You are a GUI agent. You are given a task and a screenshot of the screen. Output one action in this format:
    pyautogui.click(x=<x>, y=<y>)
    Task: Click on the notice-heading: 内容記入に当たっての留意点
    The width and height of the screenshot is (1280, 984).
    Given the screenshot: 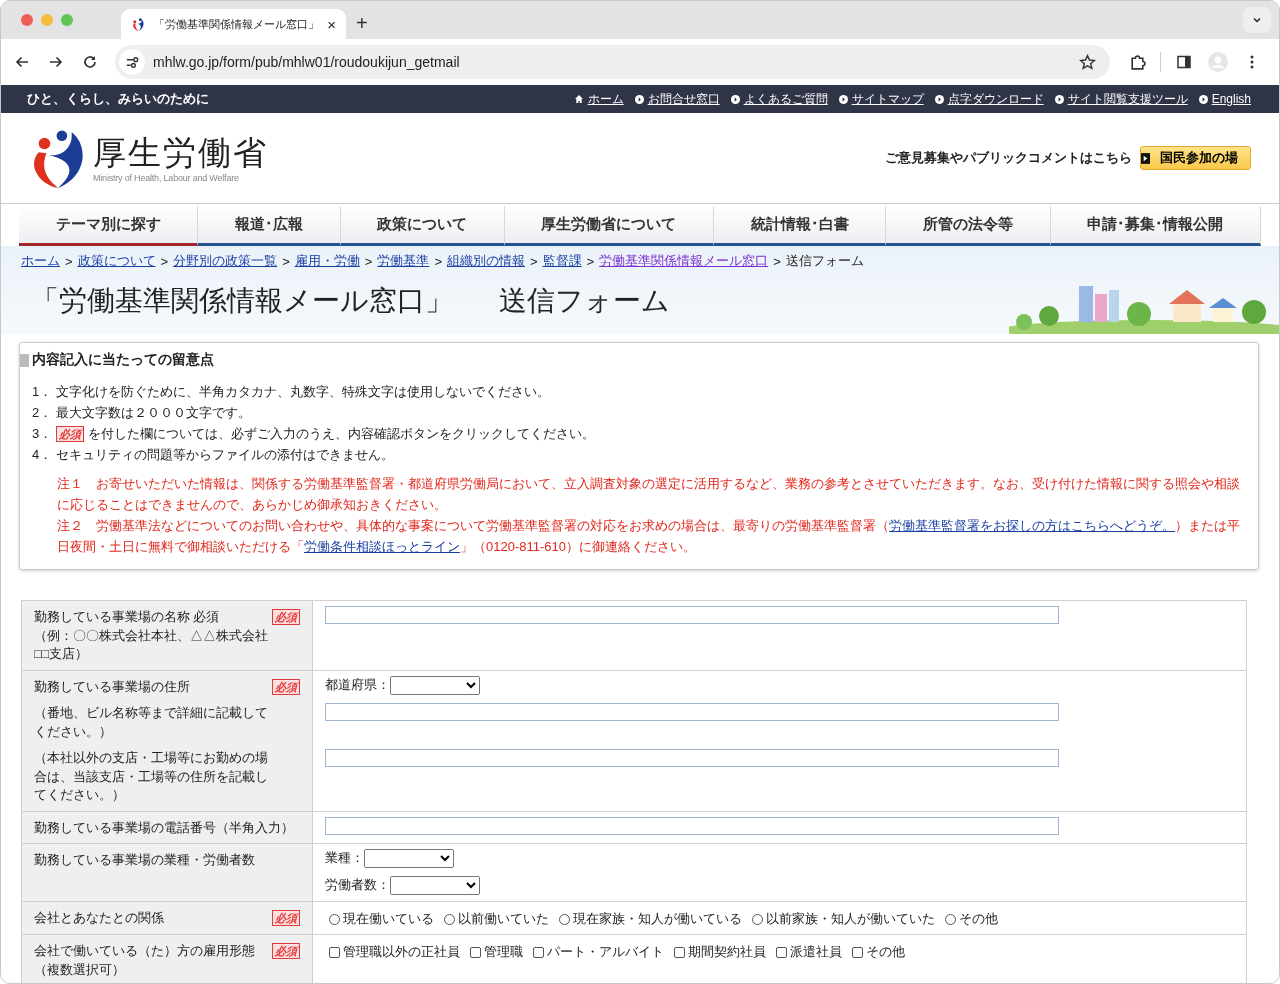 What is the action you would take?
    pyautogui.click(x=123, y=360)
    